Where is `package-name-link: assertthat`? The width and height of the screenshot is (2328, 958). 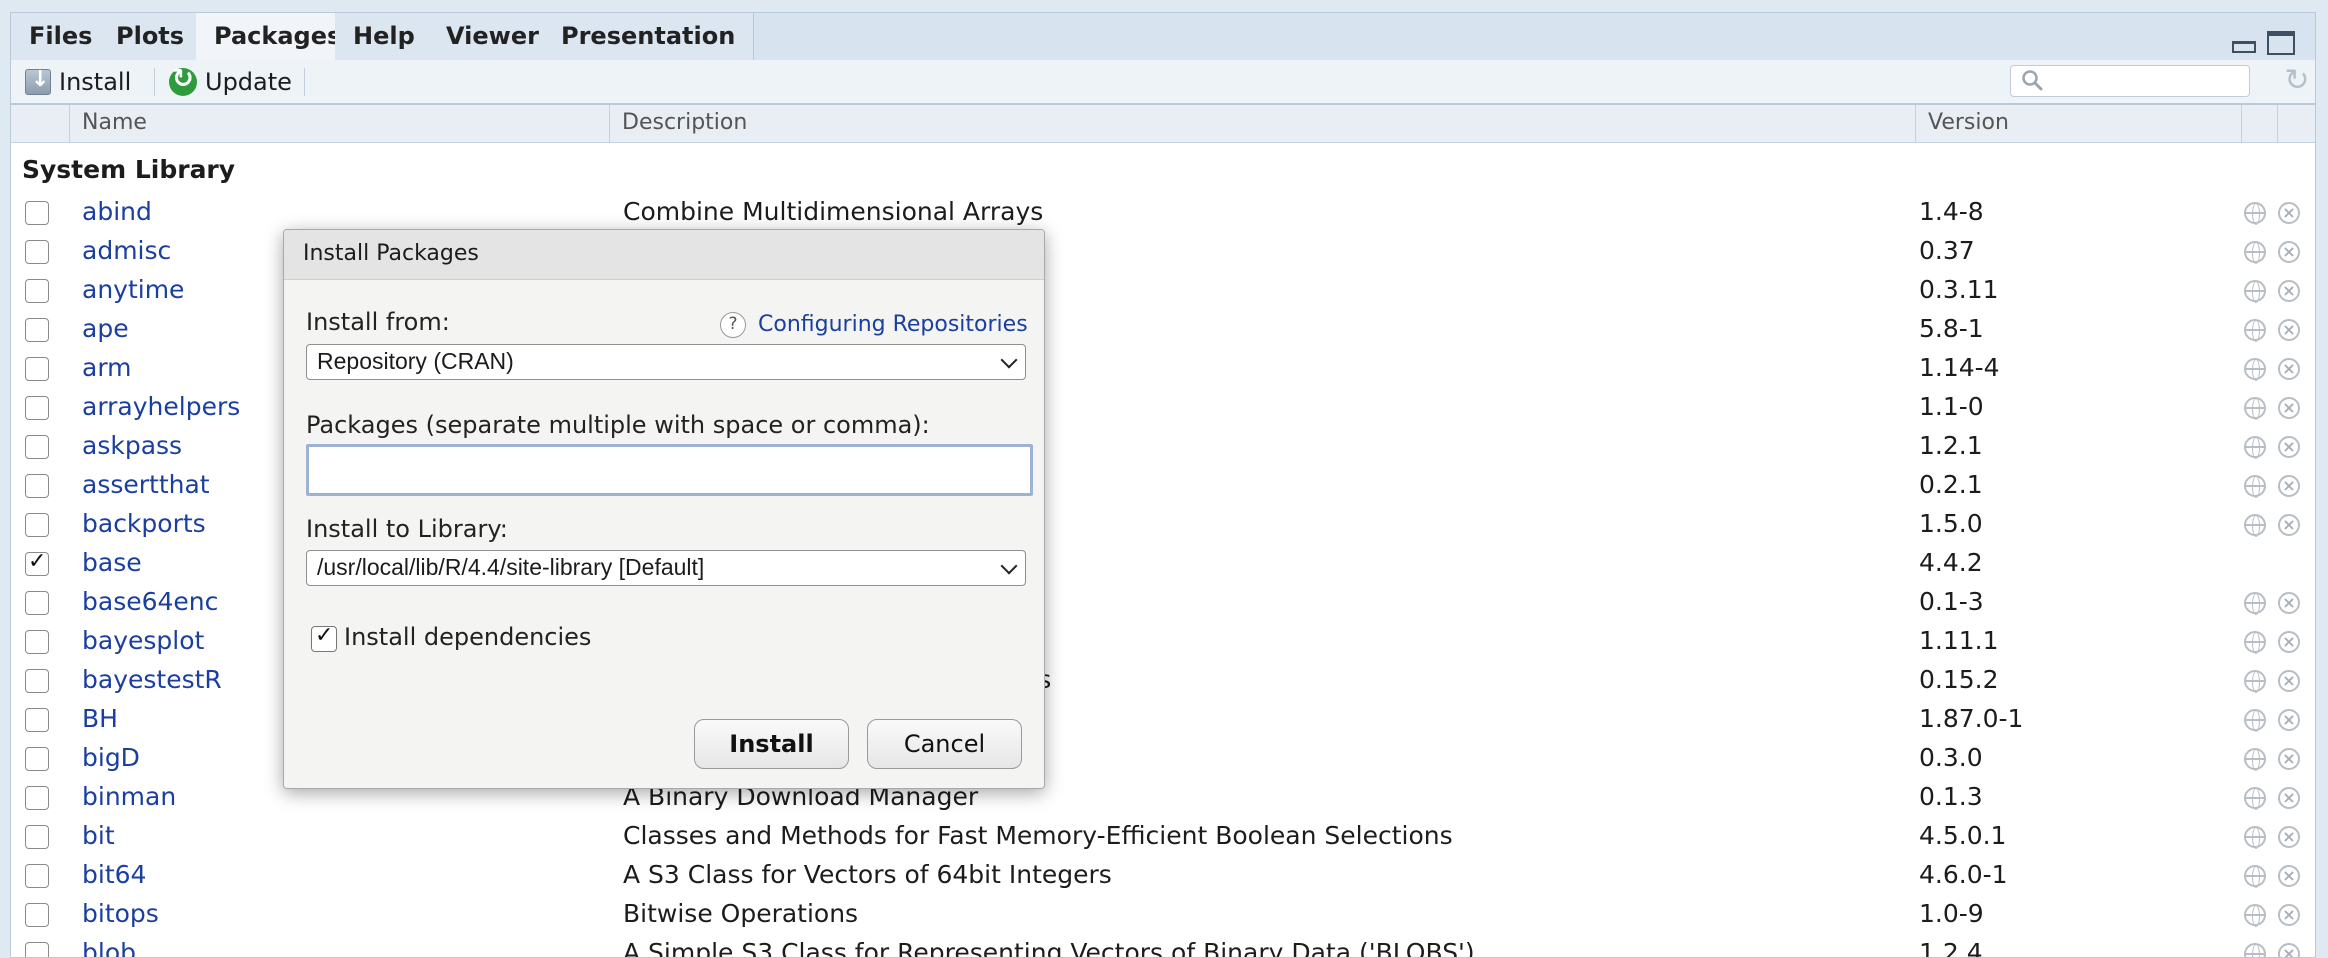
package-name-link: assertthat is located at coordinates (146, 484).